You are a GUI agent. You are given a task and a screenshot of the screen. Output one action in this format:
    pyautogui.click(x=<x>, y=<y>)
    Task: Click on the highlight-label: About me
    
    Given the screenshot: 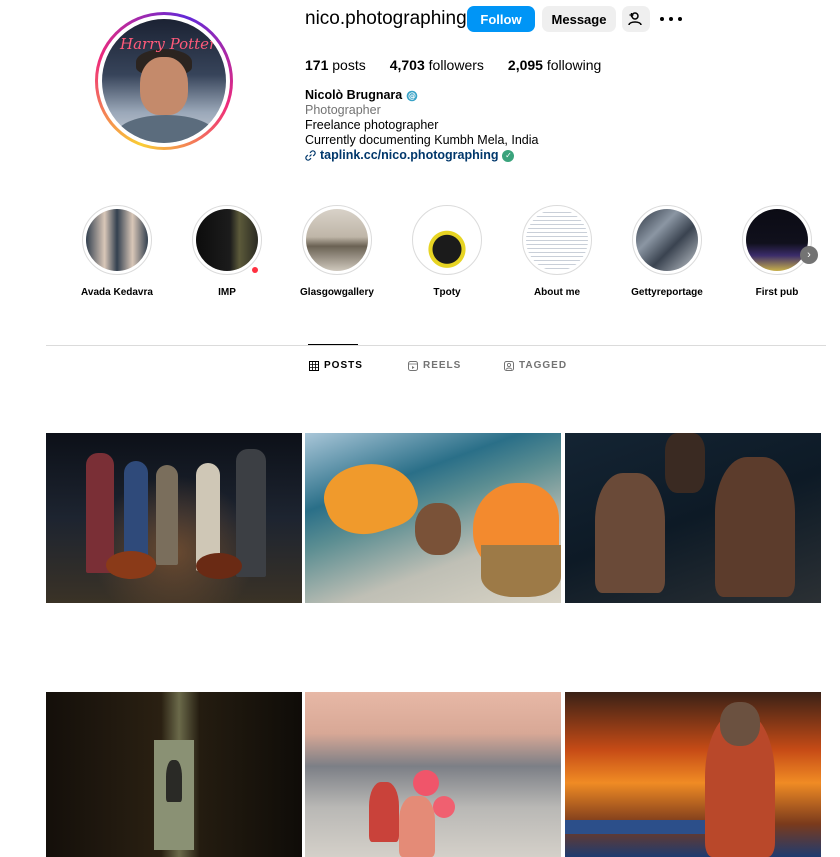 What is the action you would take?
    pyautogui.click(x=557, y=292)
    